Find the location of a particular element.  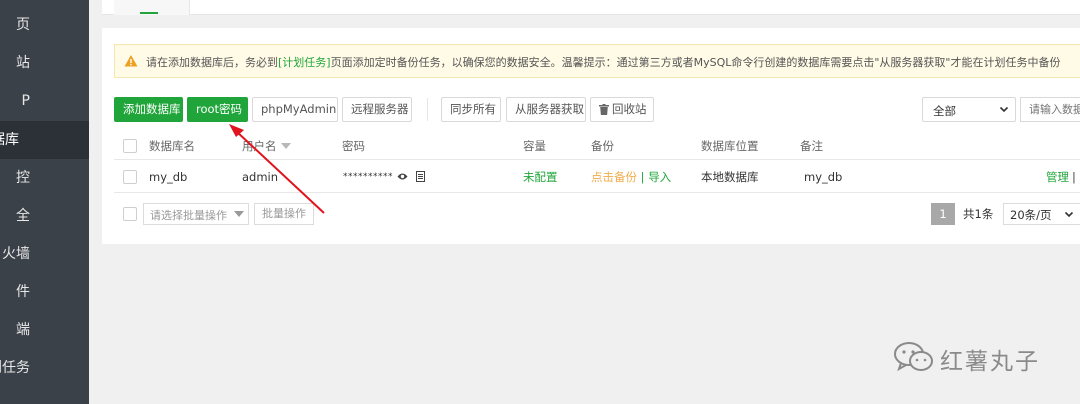

get-from-server-button: 从服务器获取 is located at coordinates (546, 109).